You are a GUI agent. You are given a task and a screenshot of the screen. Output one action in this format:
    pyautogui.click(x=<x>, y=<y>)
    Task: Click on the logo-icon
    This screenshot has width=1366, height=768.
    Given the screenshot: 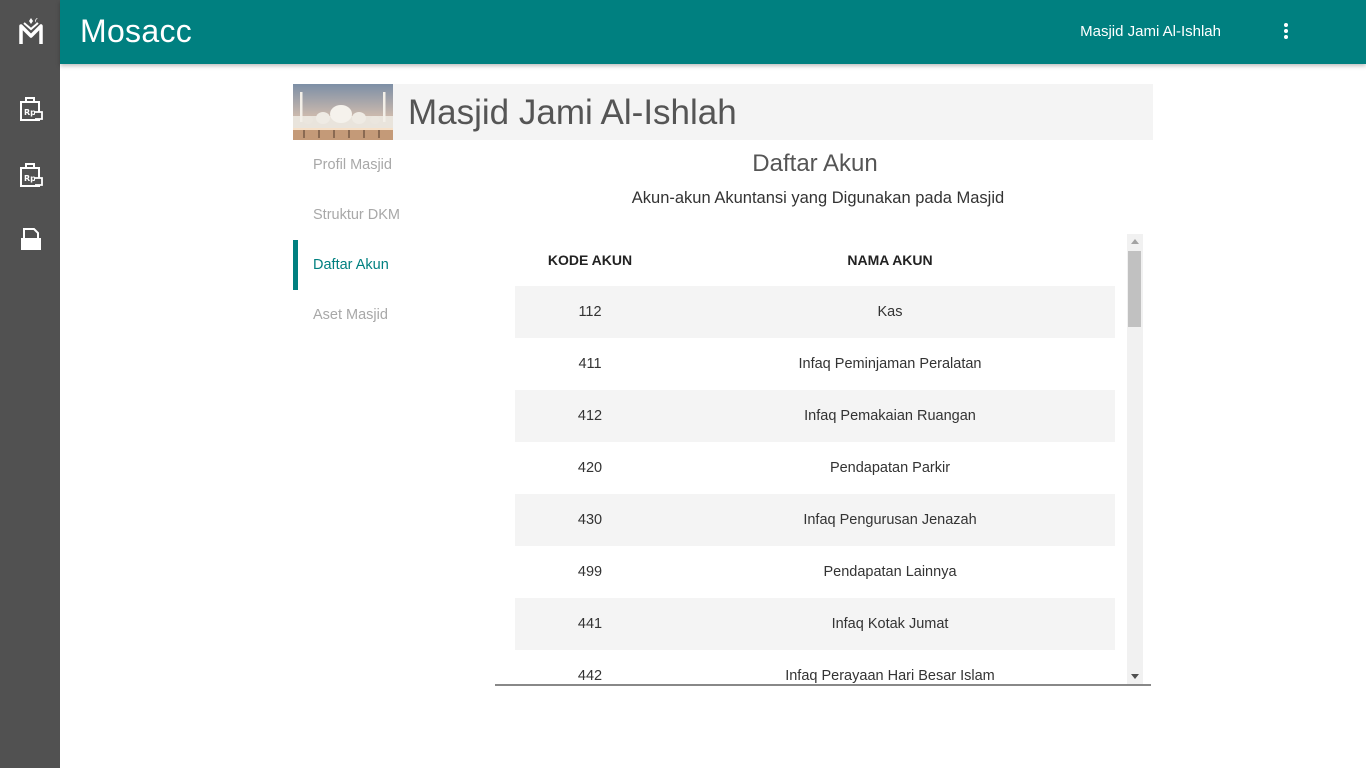 What is the action you would take?
    pyautogui.click(x=31, y=31)
    